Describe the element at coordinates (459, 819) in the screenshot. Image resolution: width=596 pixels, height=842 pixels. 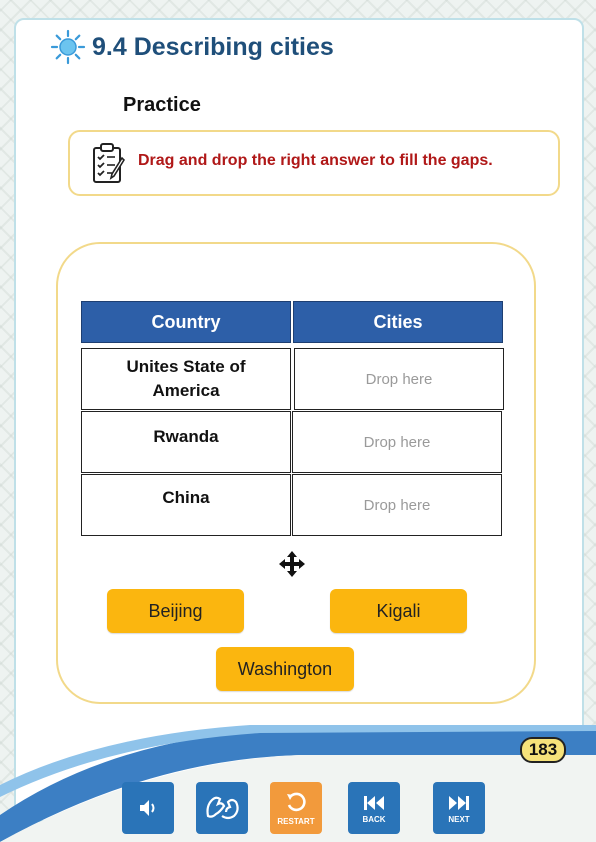
I see `next-label: NEXT` at that location.